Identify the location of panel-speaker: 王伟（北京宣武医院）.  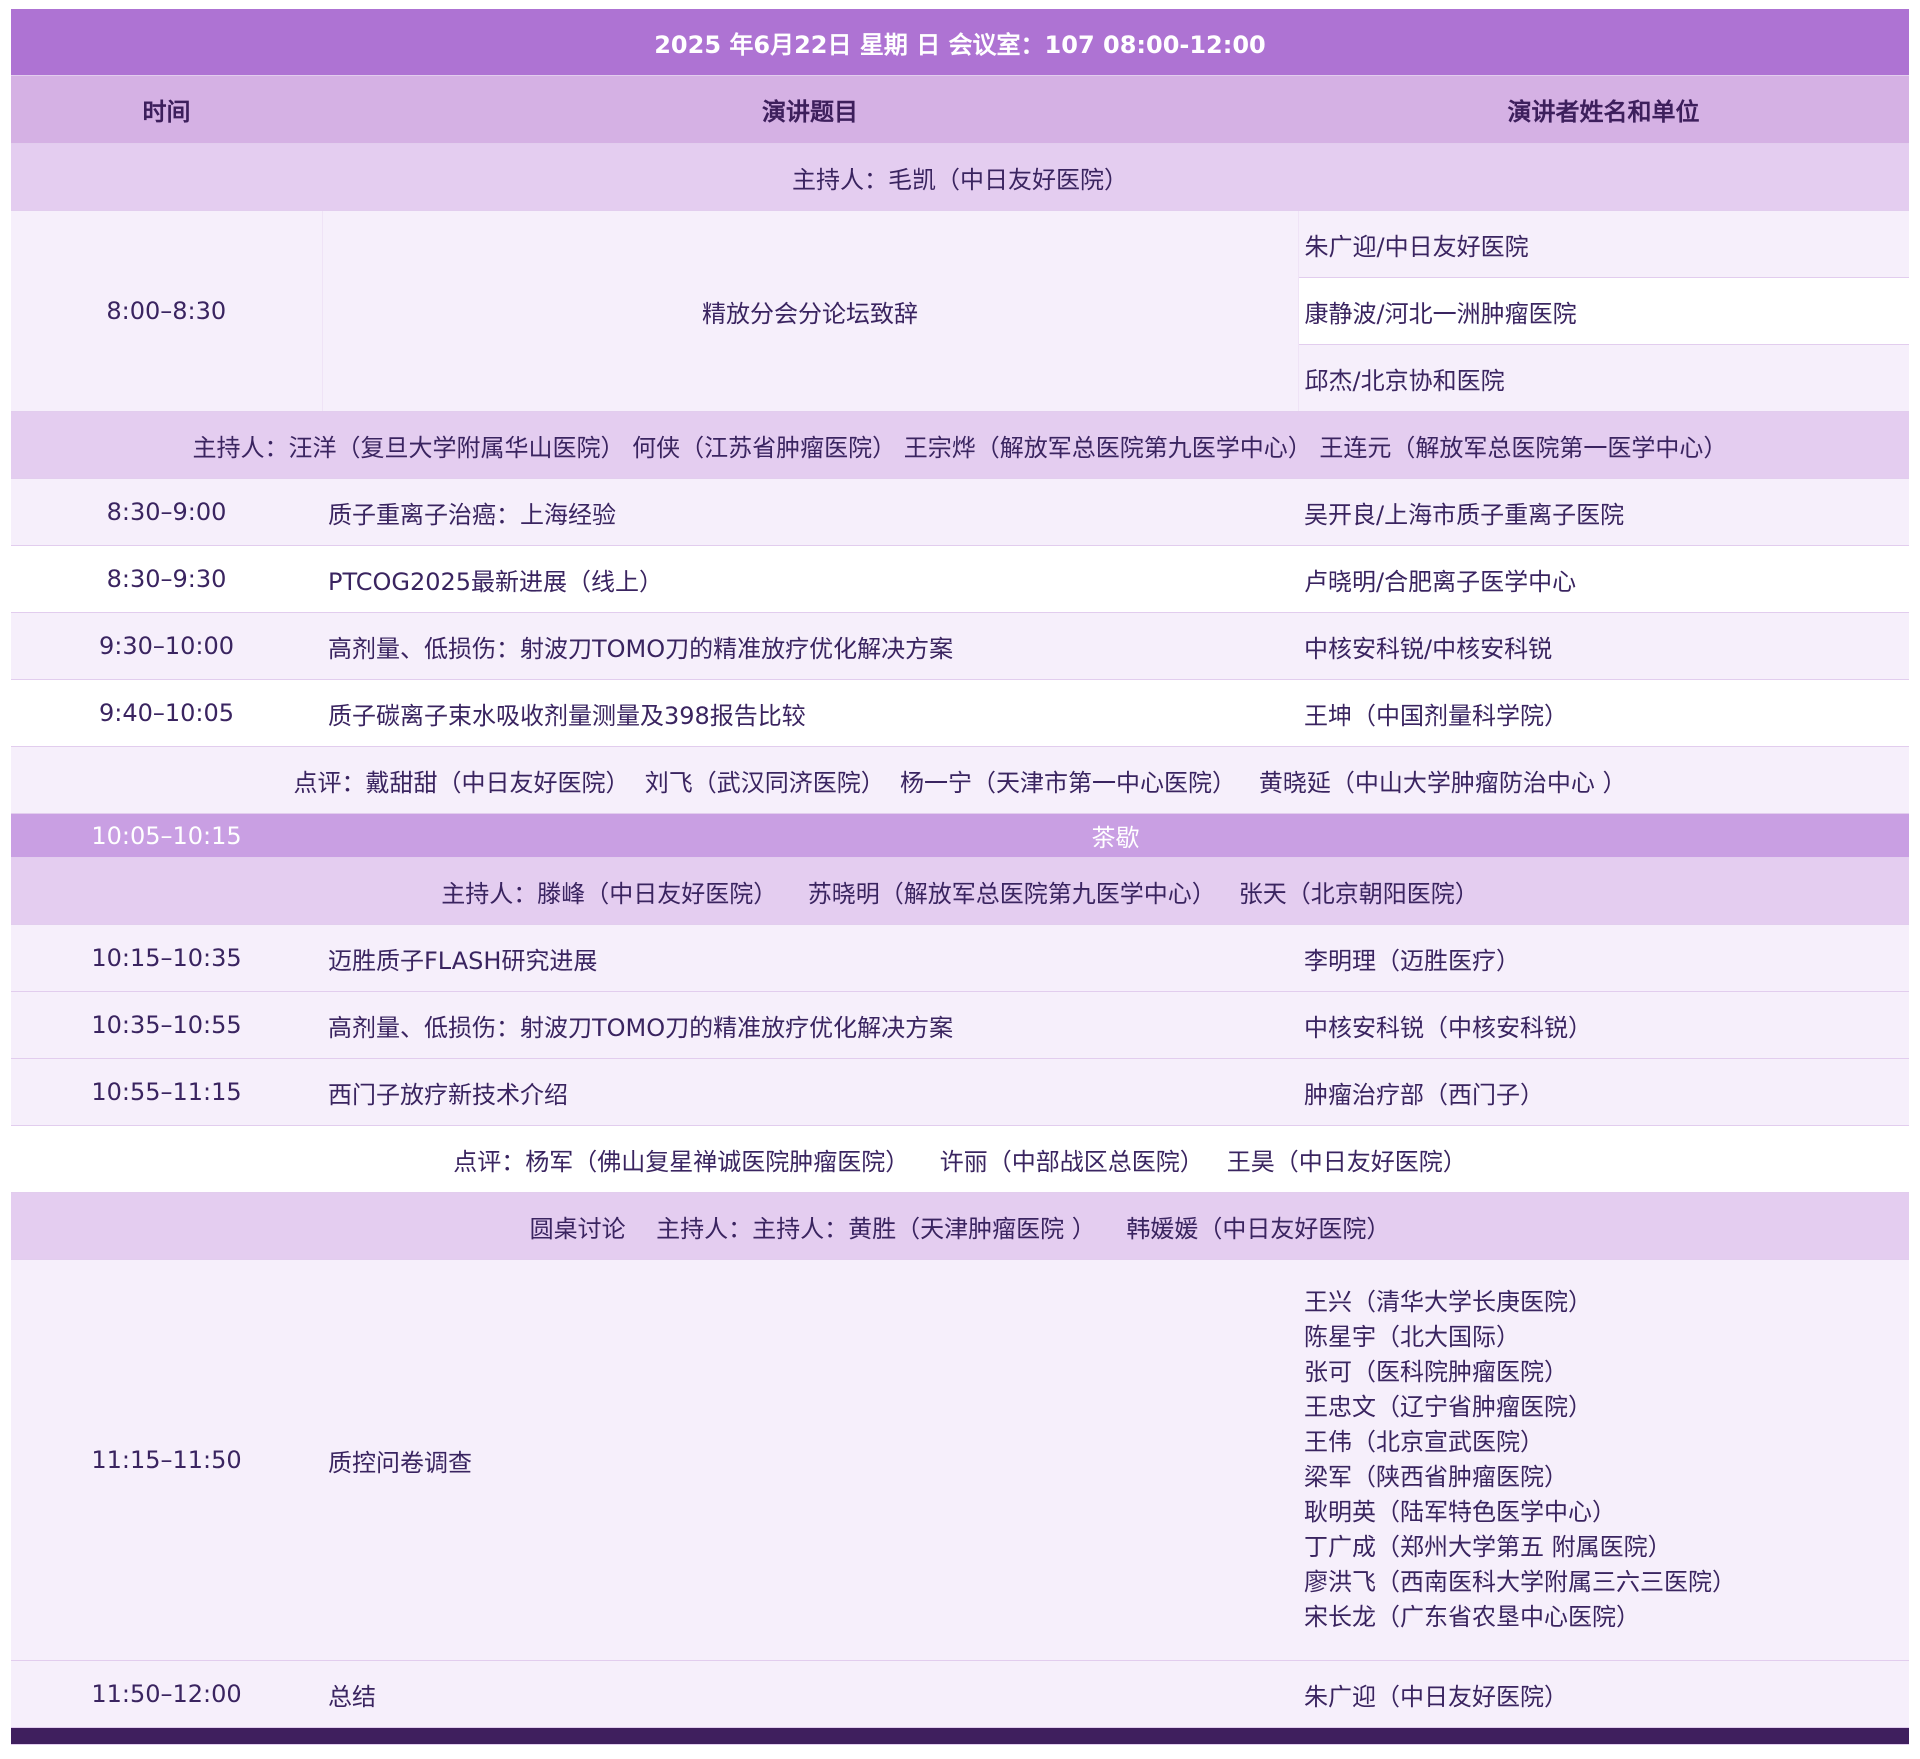
(1424, 1442).